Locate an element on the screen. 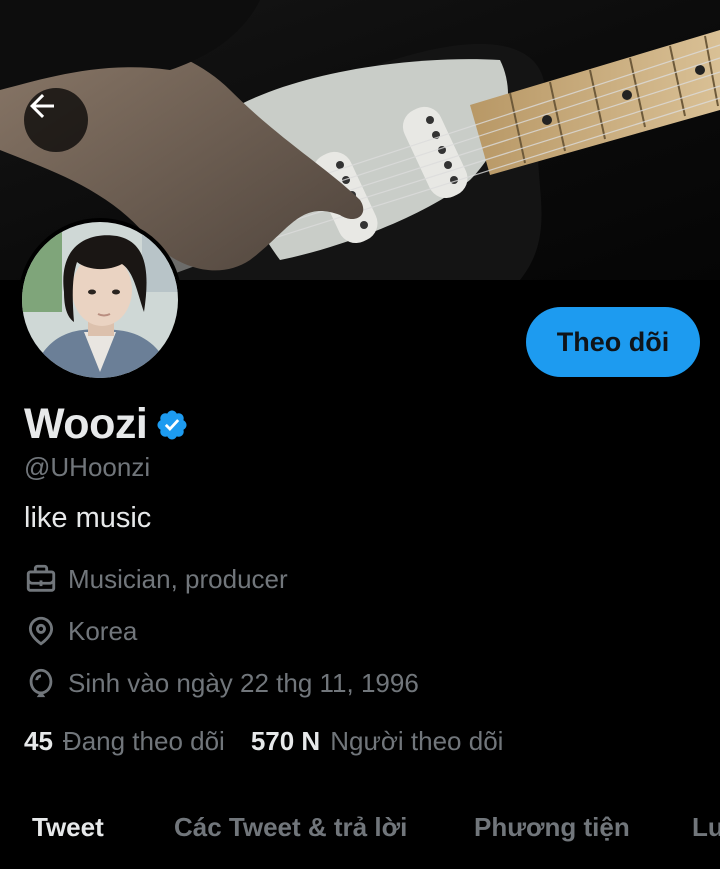 This screenshot has width=720, height=869. tab-likes: Lượt thích is located at coordinates (706, 827).